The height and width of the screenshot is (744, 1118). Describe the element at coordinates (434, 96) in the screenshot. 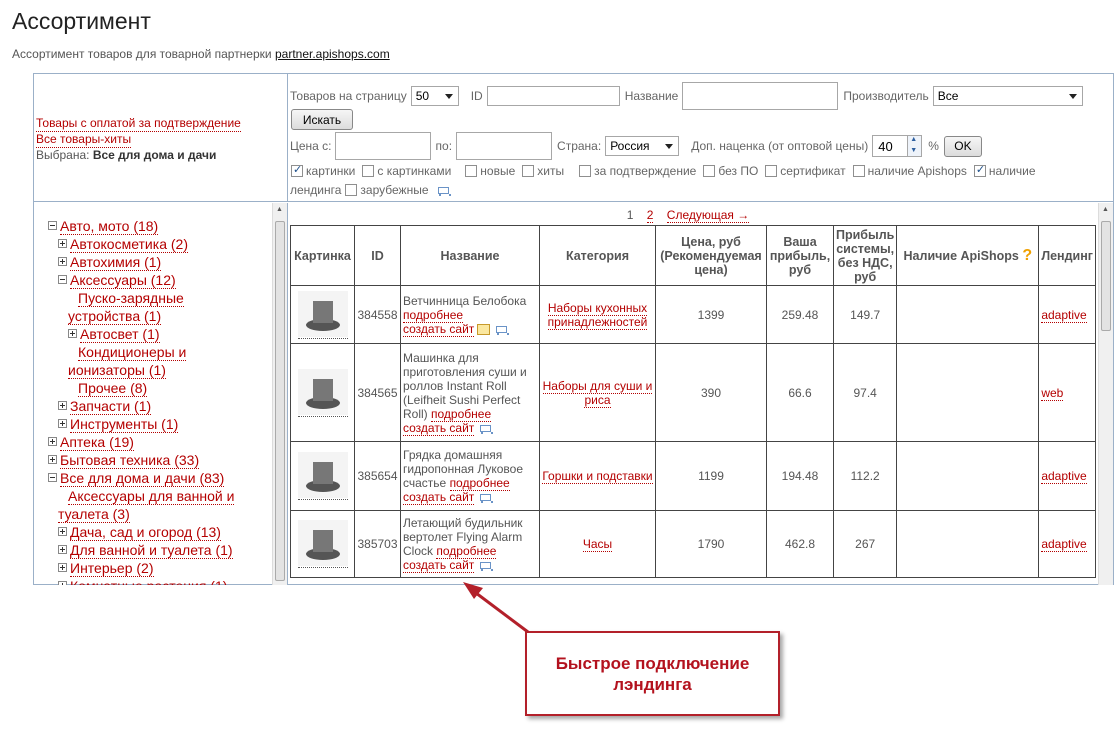

I see `per-page-select: 50` at that location.